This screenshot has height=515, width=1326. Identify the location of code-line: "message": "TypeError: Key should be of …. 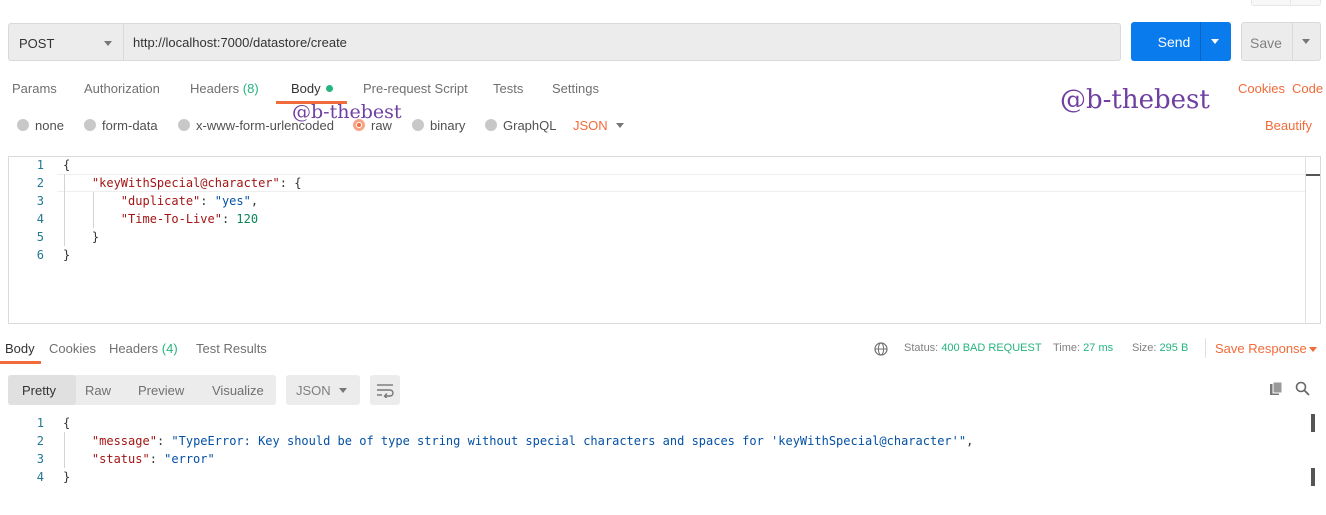
(532, 441).